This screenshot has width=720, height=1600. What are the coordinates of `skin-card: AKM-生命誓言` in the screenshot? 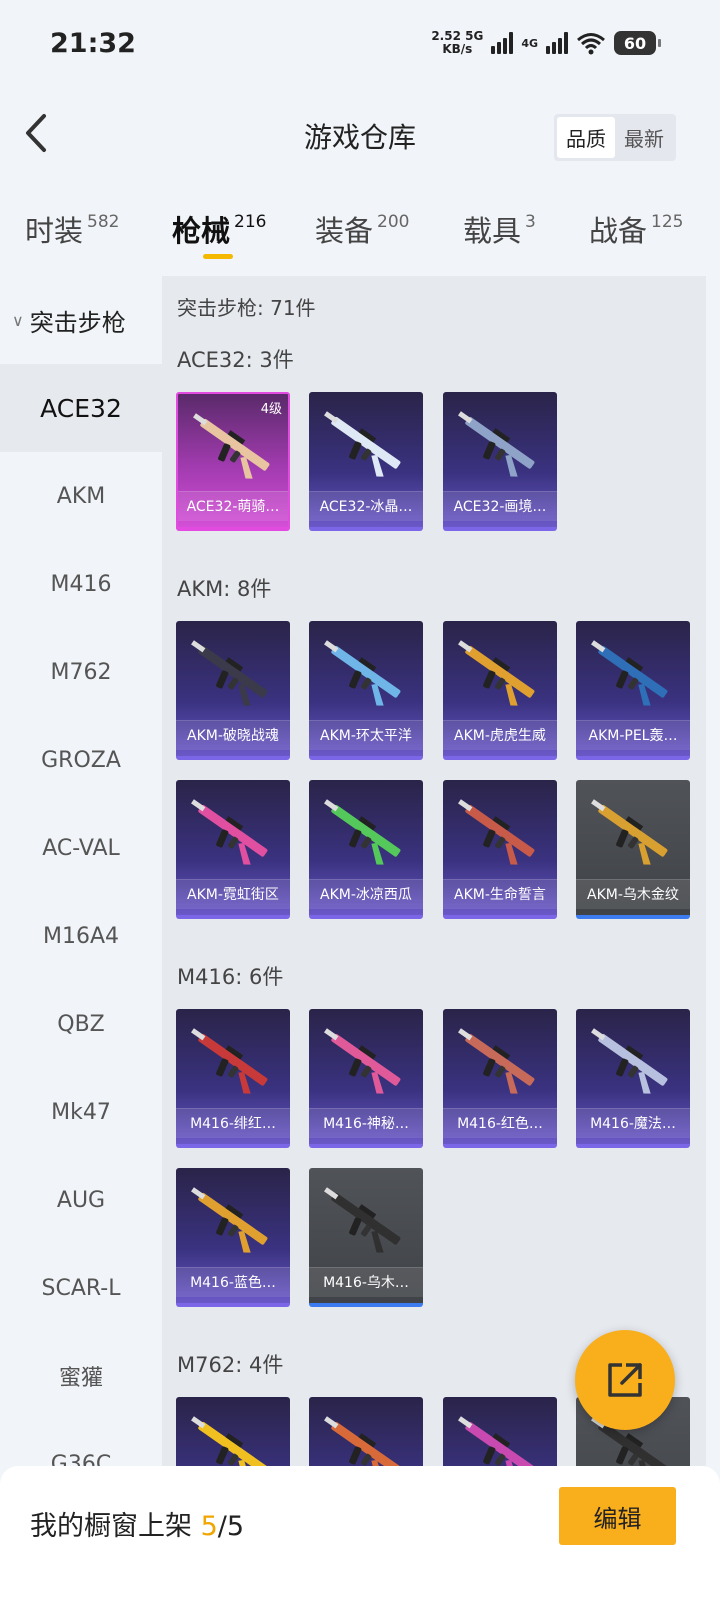 It's located at (500, 849).